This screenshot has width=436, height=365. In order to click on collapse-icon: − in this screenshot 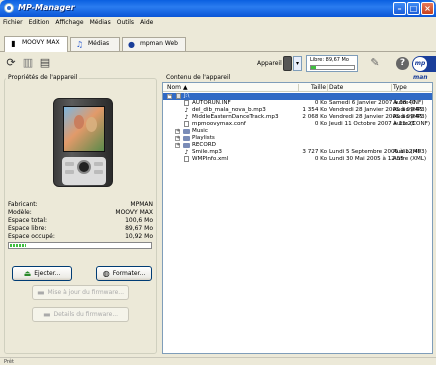, I will do `click(169, 96)`.